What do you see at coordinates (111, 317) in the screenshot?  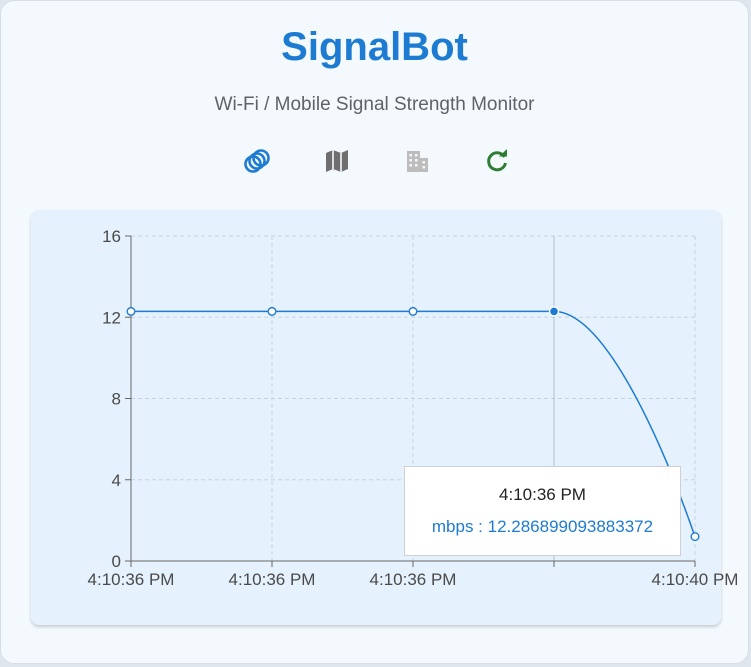 I see `y-tick-label: 12` at bounding box center [111, 317].